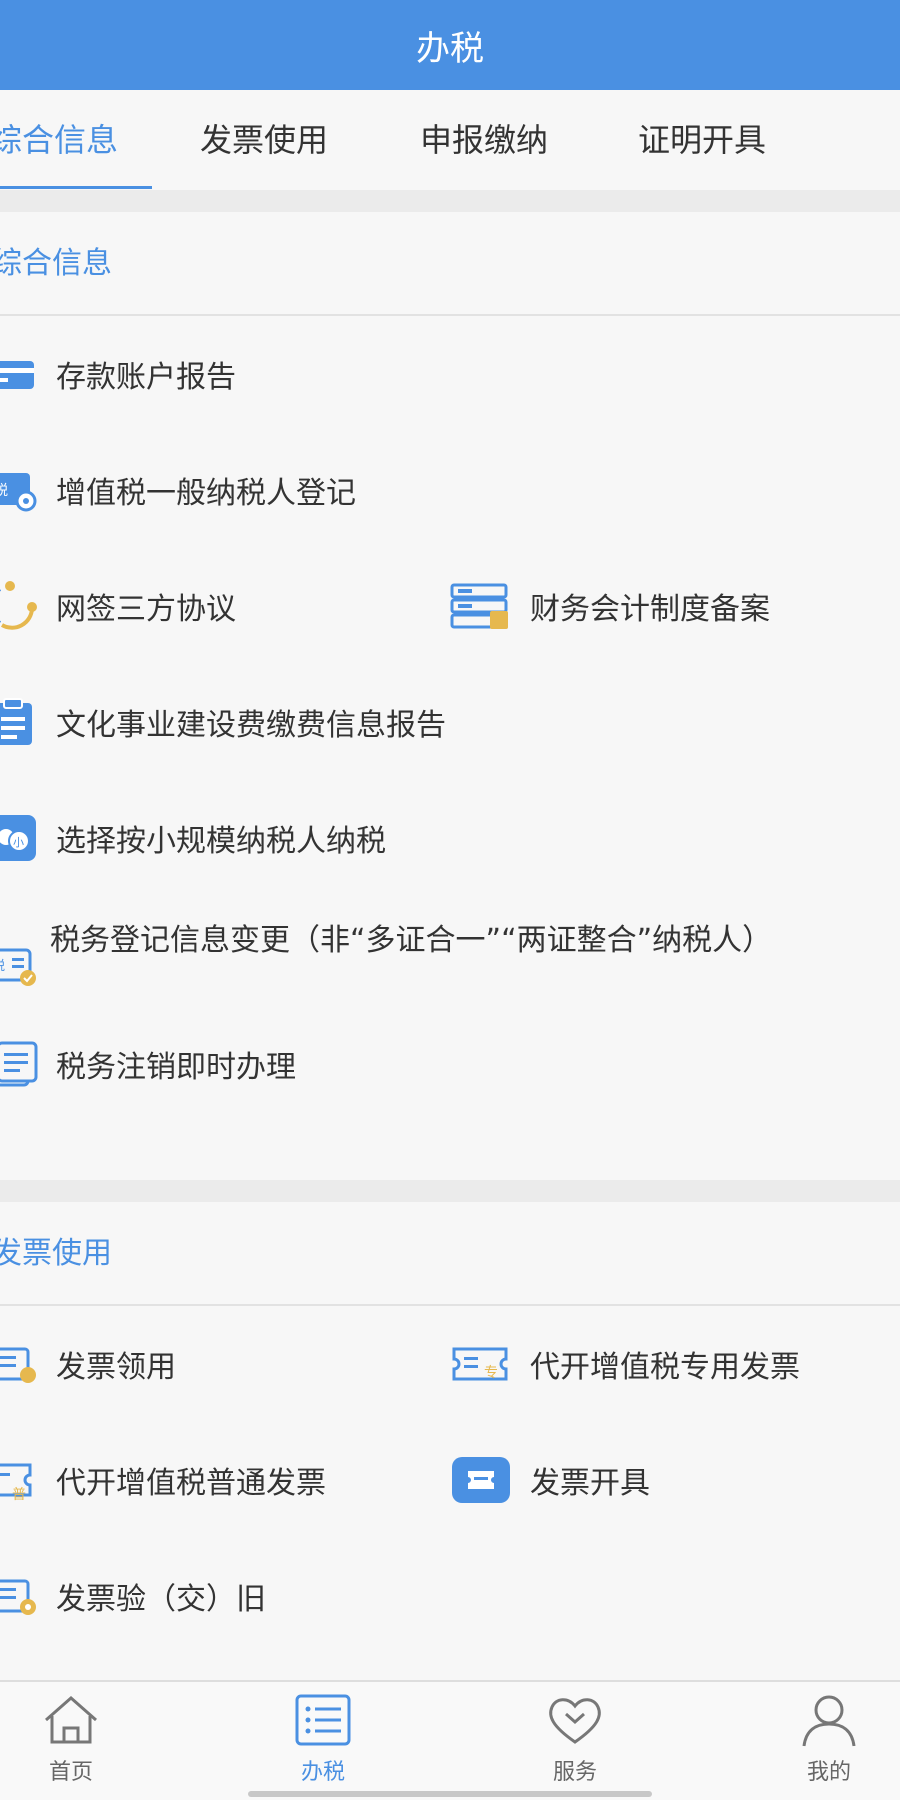 The image size is (900, 1800). I want to click on tab-invoice-usage: 发票使用, so click(264, 140).